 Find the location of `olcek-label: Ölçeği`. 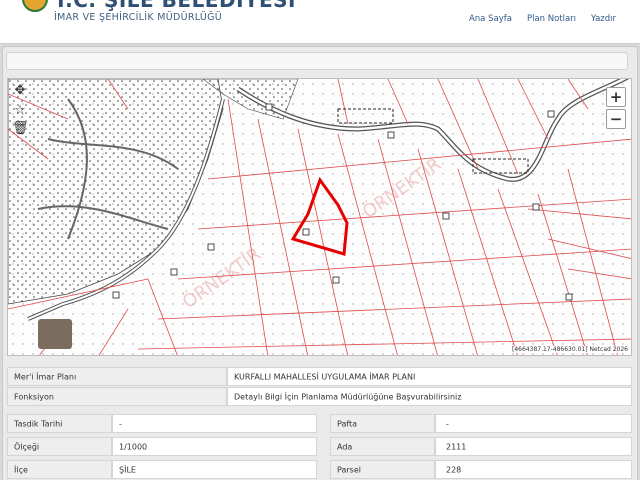

olcek-label: Ölçeği is located at coordinates (27, 446).